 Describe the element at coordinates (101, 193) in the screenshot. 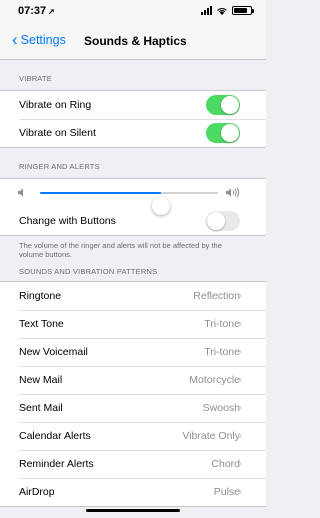

I see `volume-slider-fill` at that location.